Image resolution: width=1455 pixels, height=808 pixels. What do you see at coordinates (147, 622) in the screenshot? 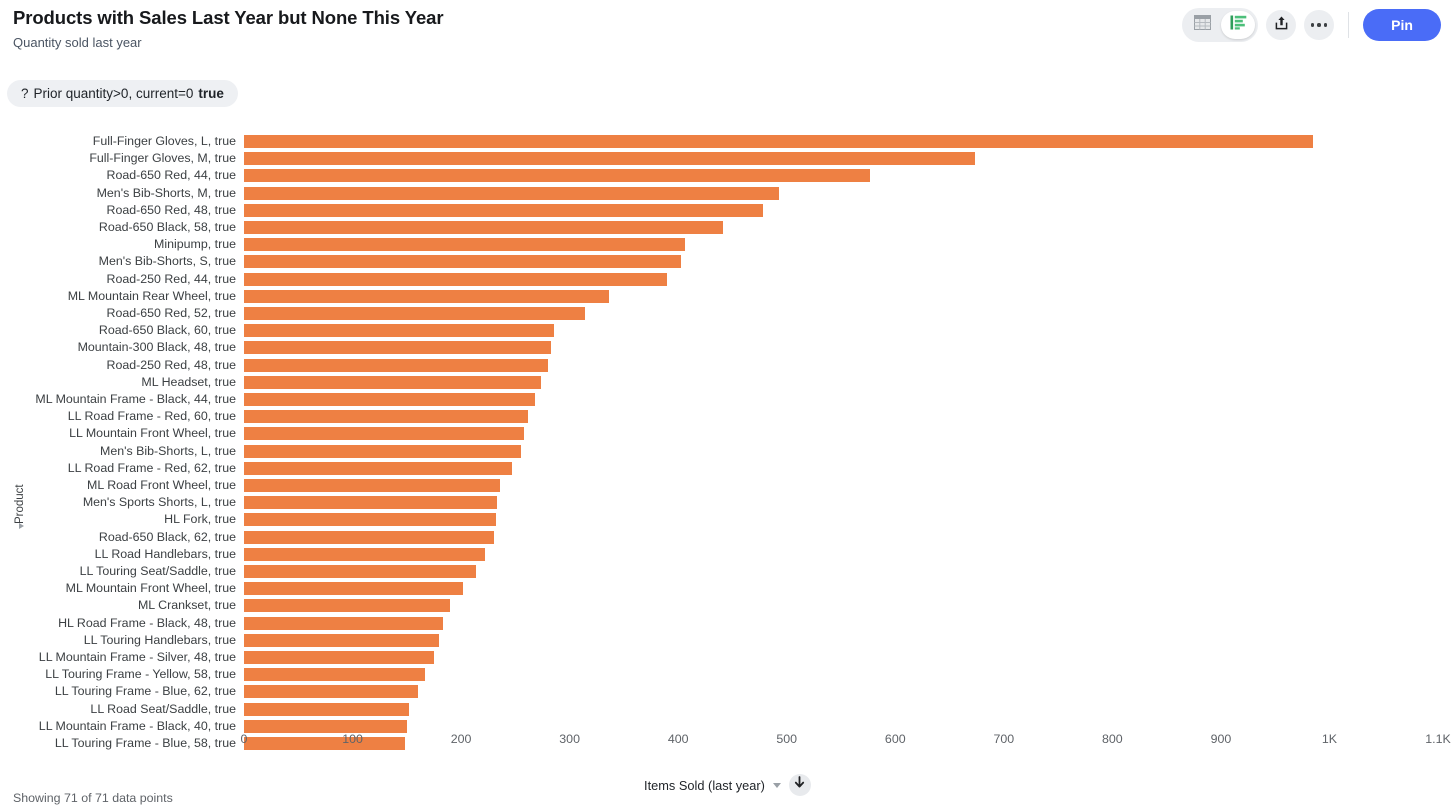
I see `bar-row-label: HL Road Frame - Black, 48, true` at bounding box center [147, 622].